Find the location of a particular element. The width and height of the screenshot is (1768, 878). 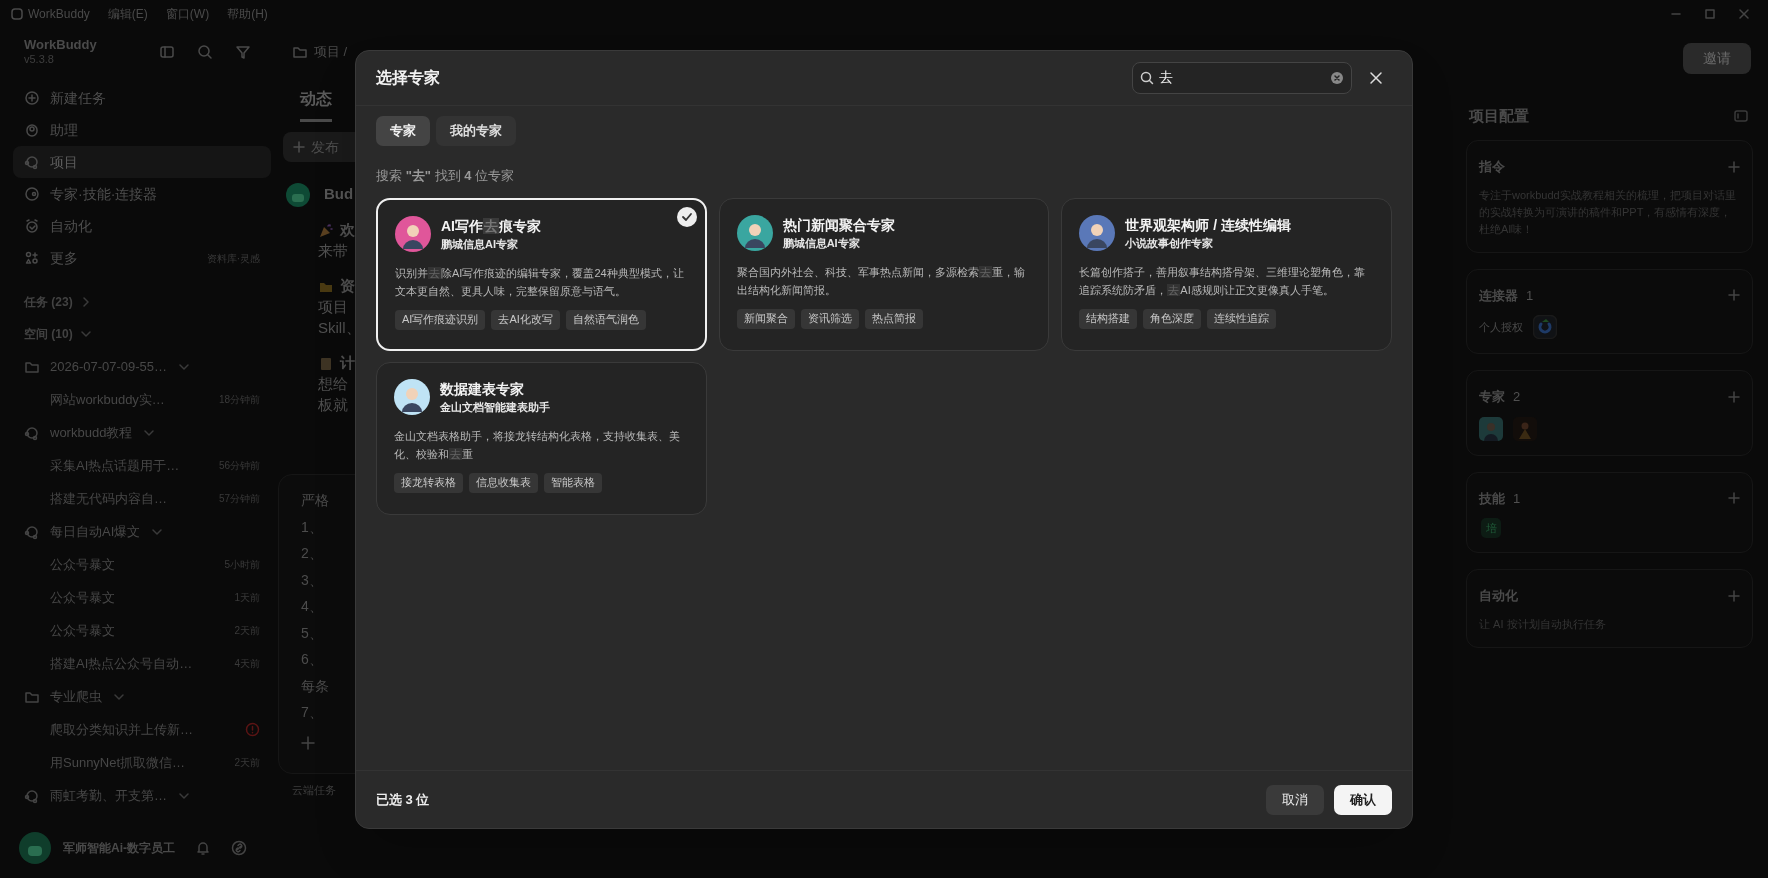

sidebar-item: 新建任务 is located at coordinates (142, 98).